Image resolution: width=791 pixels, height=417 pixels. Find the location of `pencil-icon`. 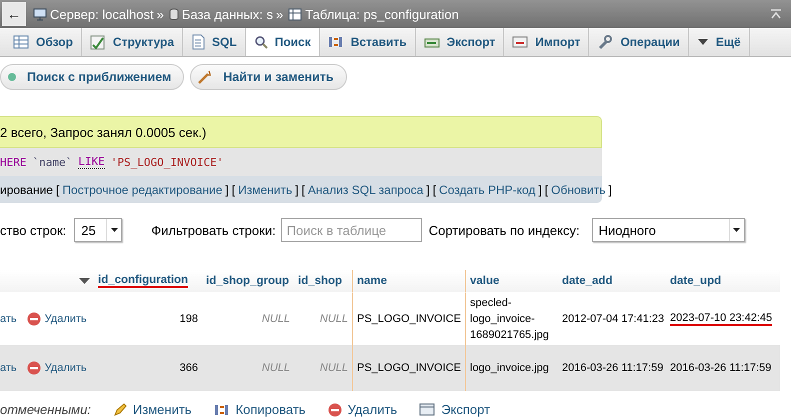

pencil-icon is located at coordinates (119, 409).